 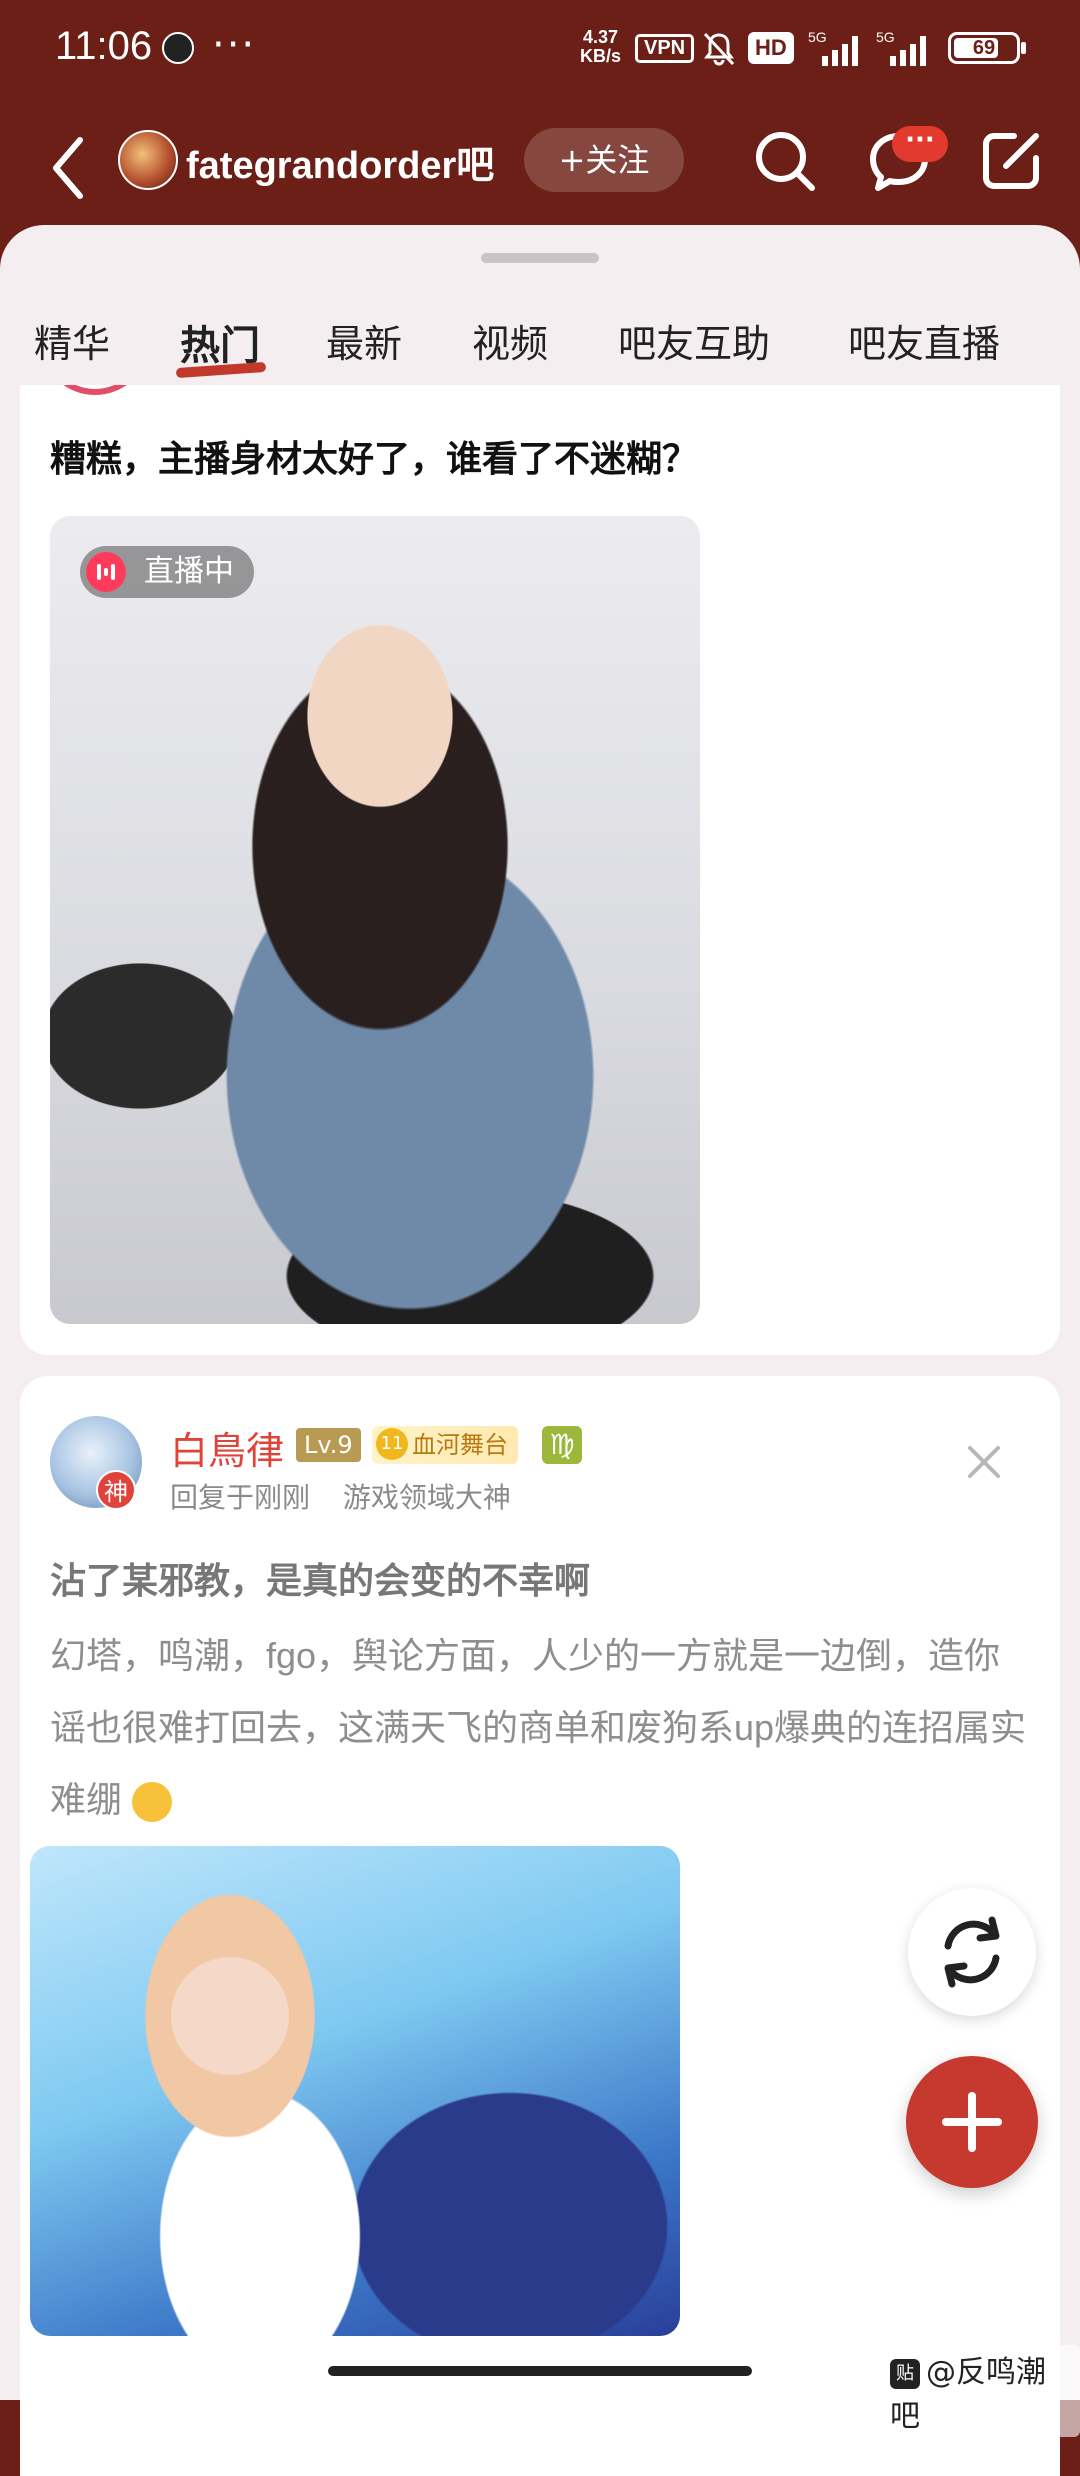 I want to click on app-notification-icon, so click(x=178, y=48).